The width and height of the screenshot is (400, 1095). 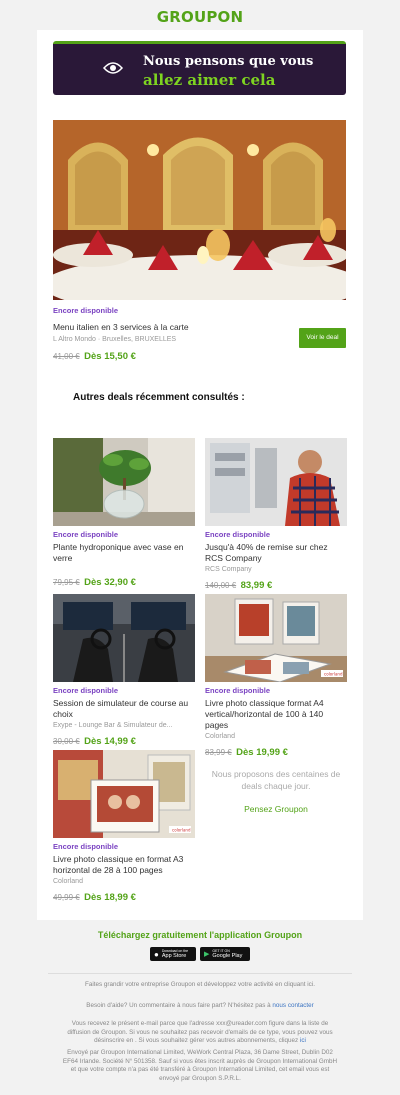 I want to click on google-play-badge: ▶ GET IT ON Google Play, so click(x=225, y=954).